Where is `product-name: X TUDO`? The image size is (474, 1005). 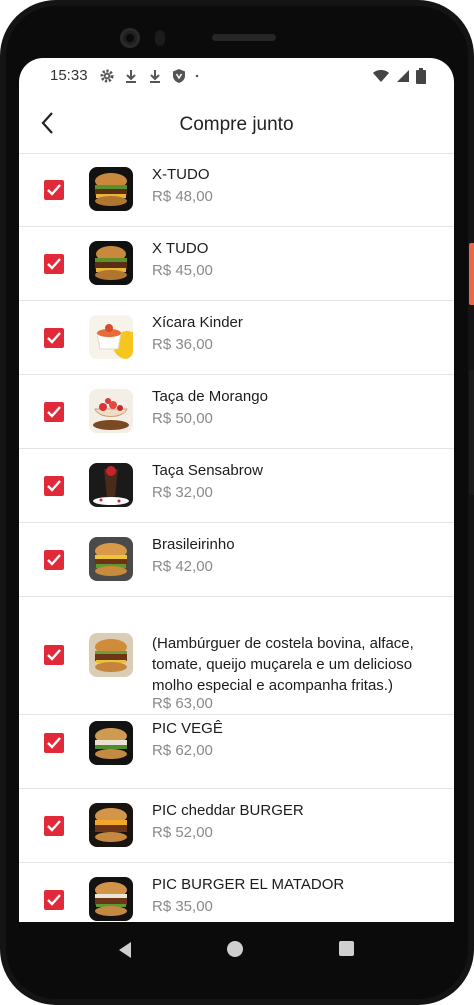
product-name: X TUDO is located at coordinates (180, 248).